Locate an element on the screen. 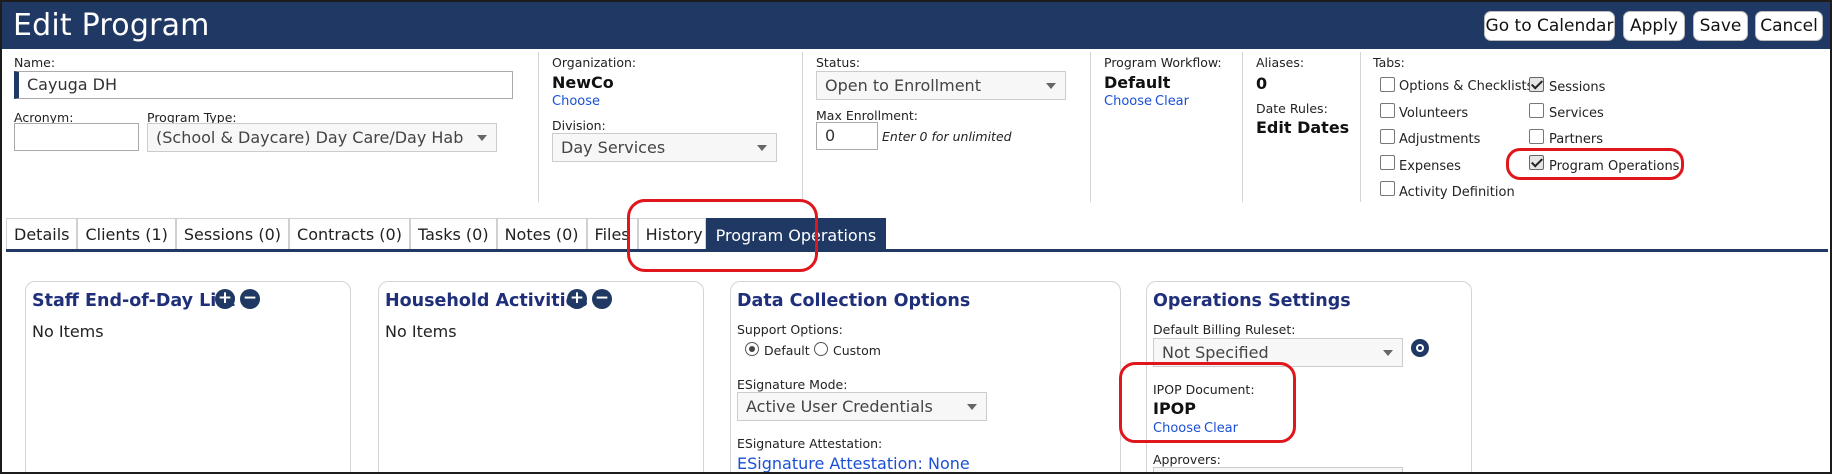  activity-definition-label: Activity Definition is located at coordinates (1457, 192).